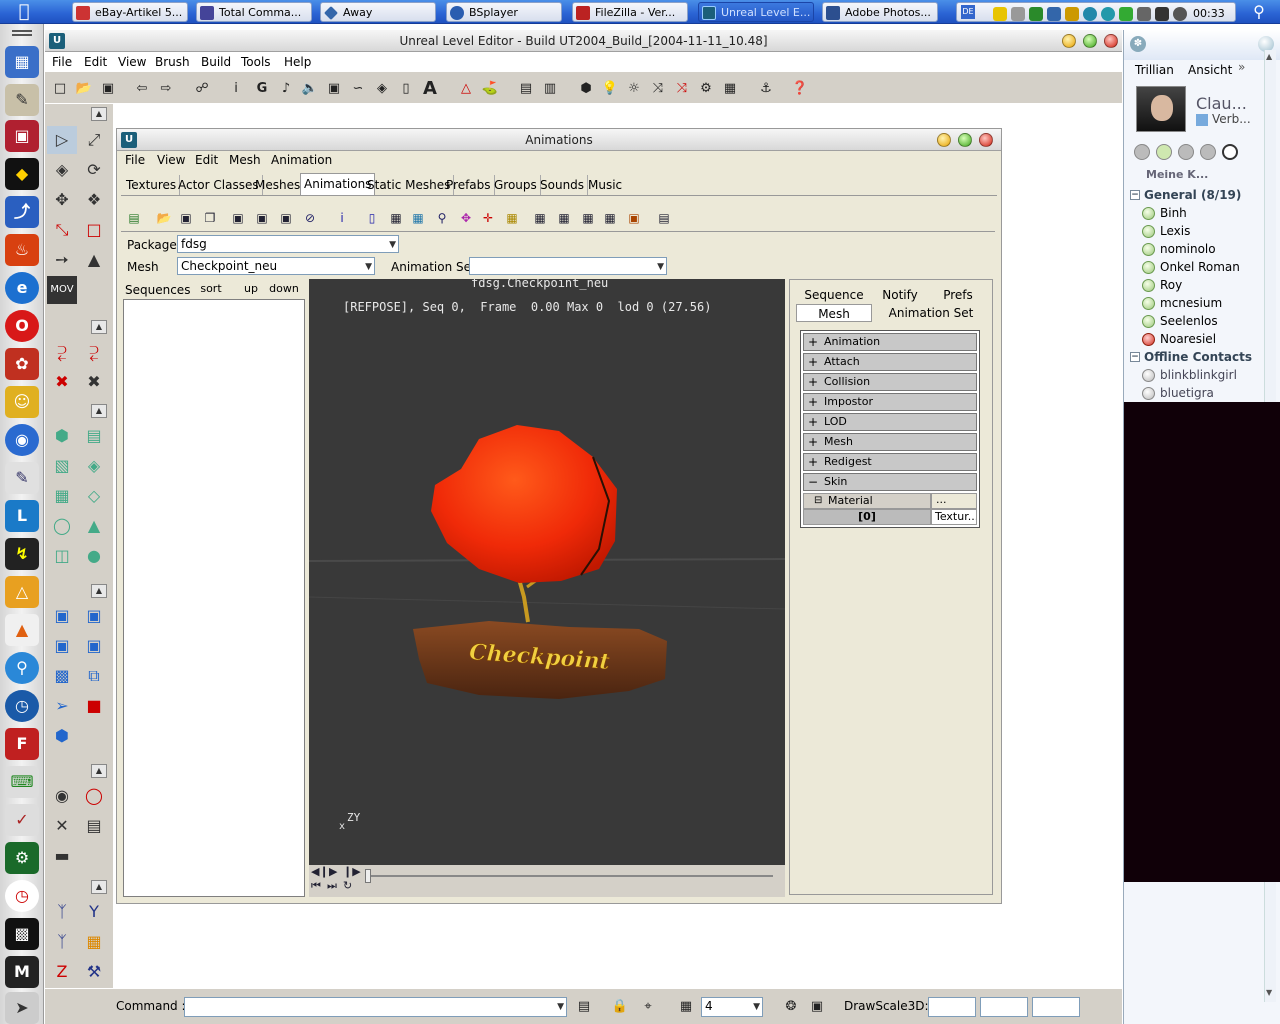 The height and width of the screenshot is (1024, 1280). Describe the element at coordinates (22, 250) in the screenshot. I see `fire-icon: ♨` at that location.